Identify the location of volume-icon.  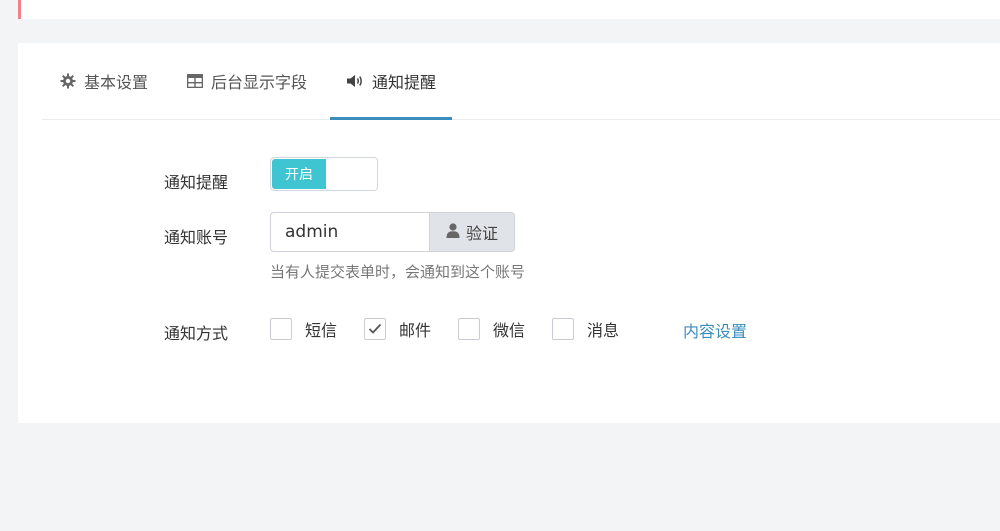
(355, 81).